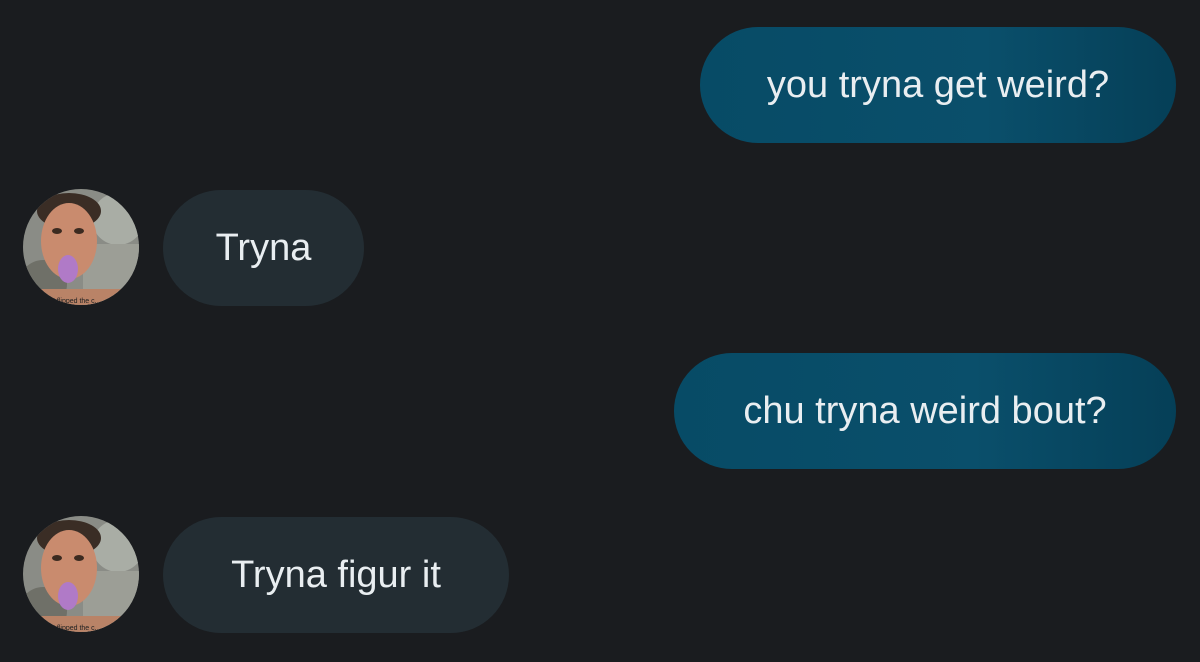 The width and height of the screenshot is (1200, 662). I want to click on message-text: you tryna get weird?, so click(938, 84).